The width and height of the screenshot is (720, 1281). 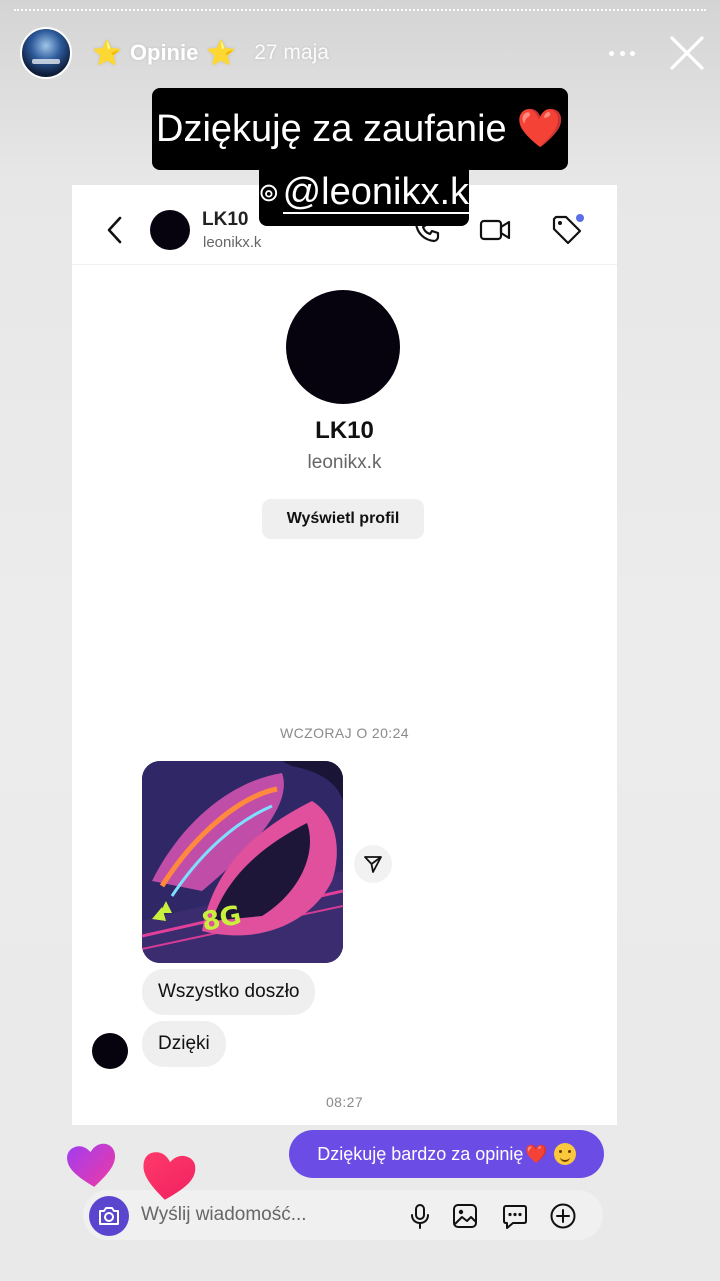 What do you see at coordinates (373, 864) in the screenshot?
I see `share-icon` at bounding box center [373, 864].